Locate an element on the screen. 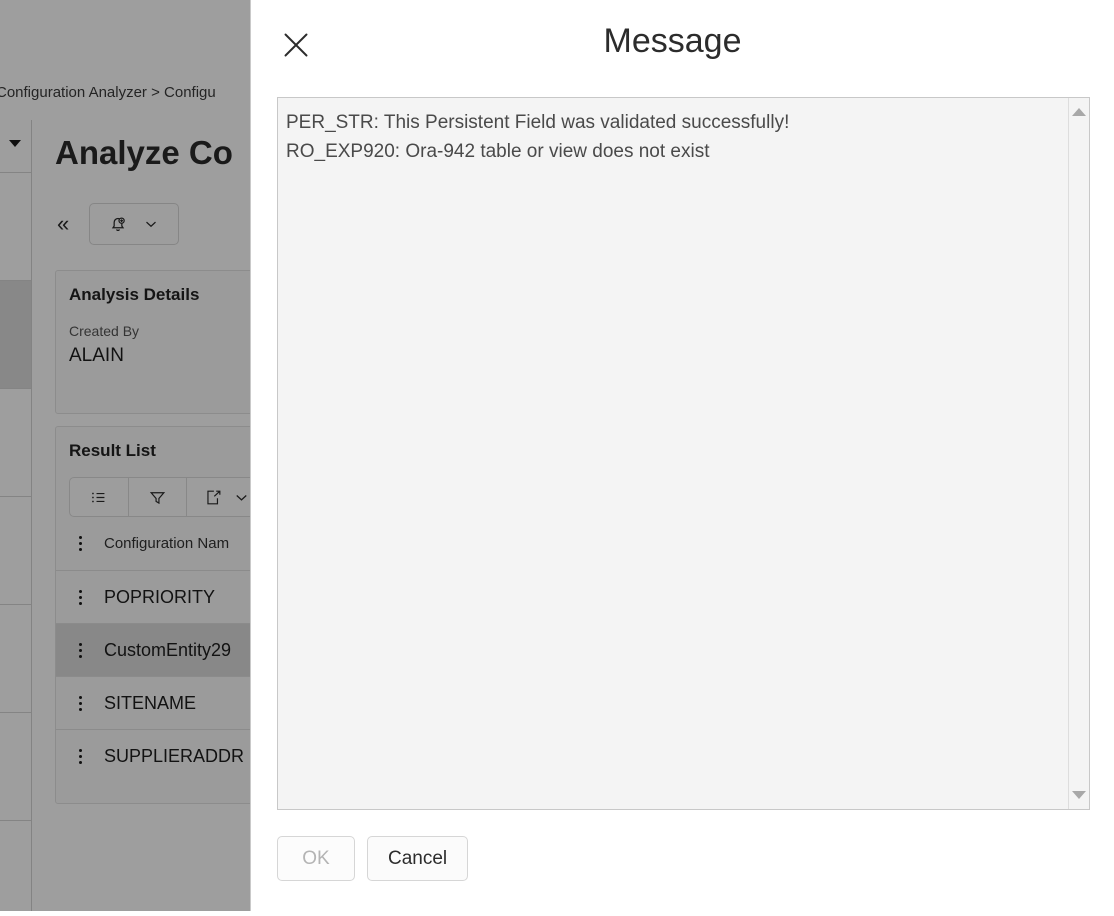 Image resolution: width=1114 pixels, height=916 pixels. dialog-title: Message is located at coordinates (672, 41).